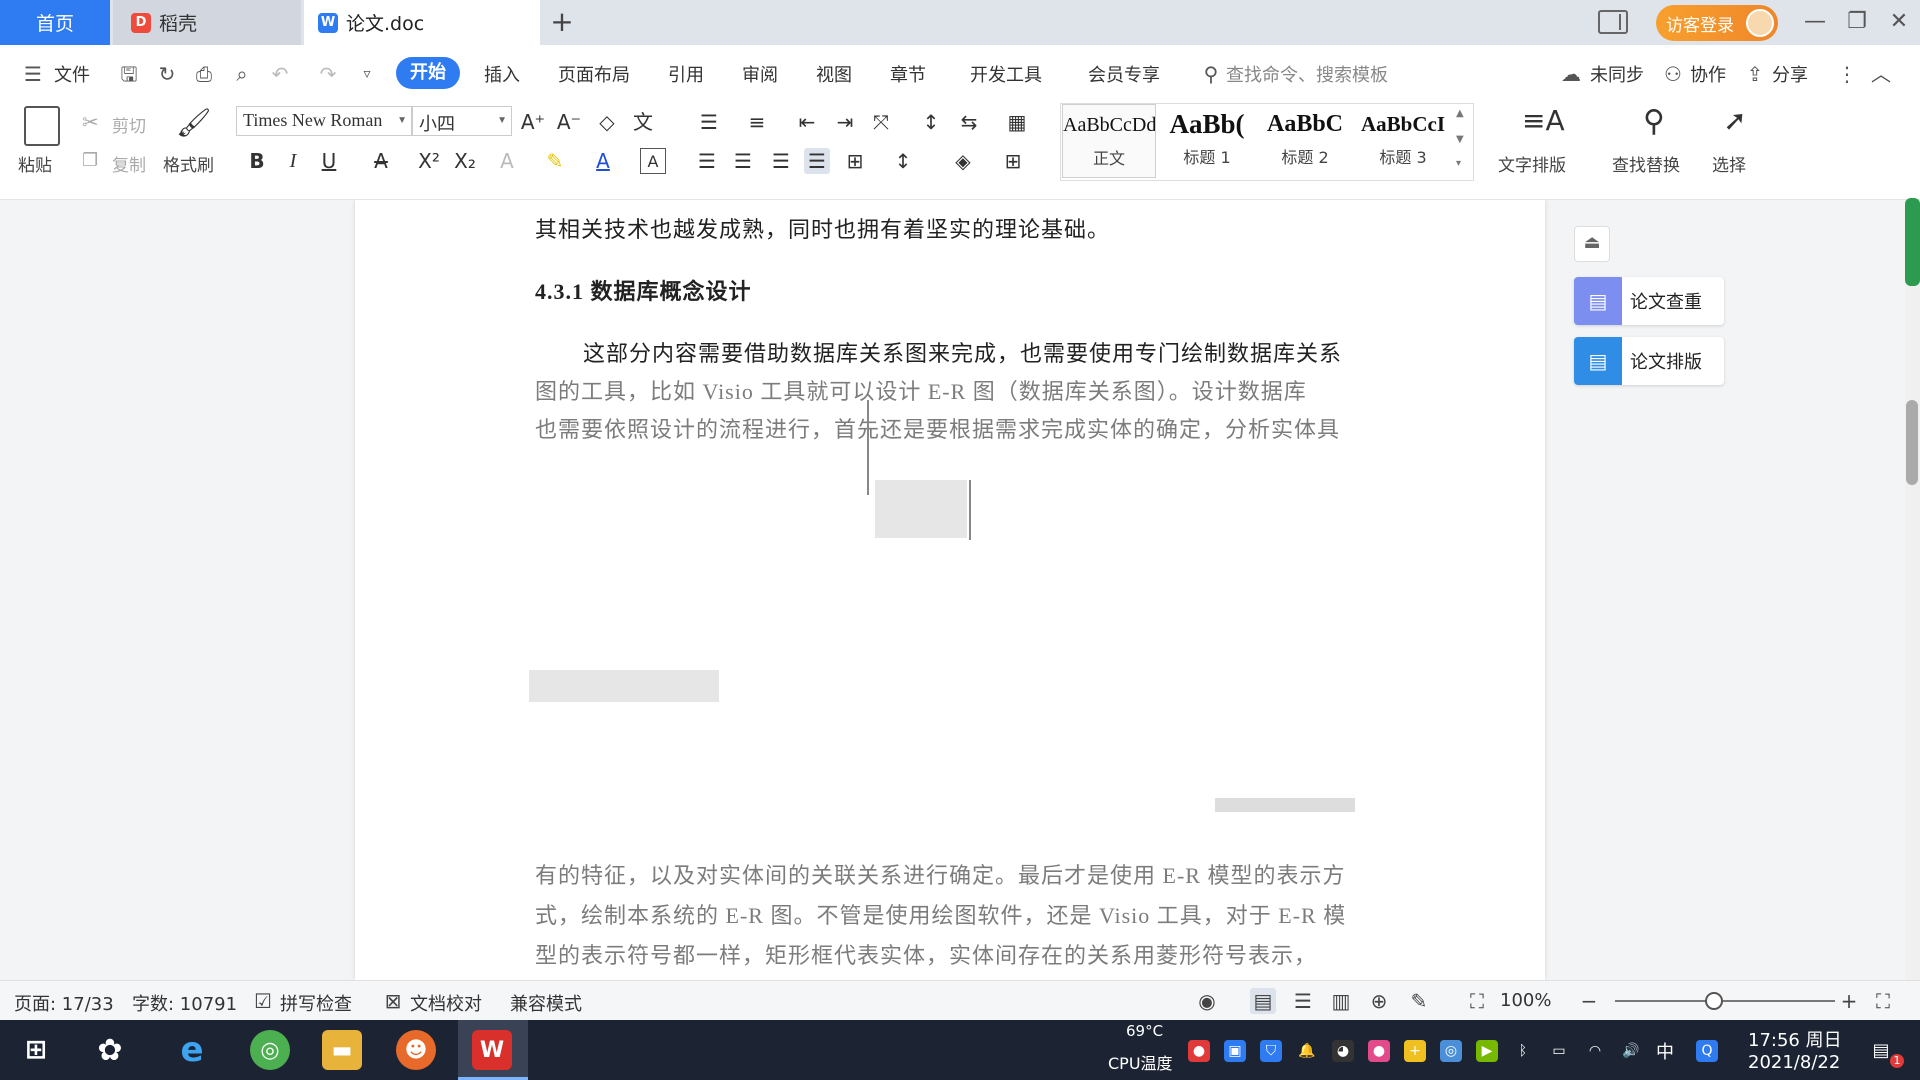  Describe the element at coordinates (1649, 361) in the screenshot. I see `thesis-layout-button: ▤ 论文排版` at that location.